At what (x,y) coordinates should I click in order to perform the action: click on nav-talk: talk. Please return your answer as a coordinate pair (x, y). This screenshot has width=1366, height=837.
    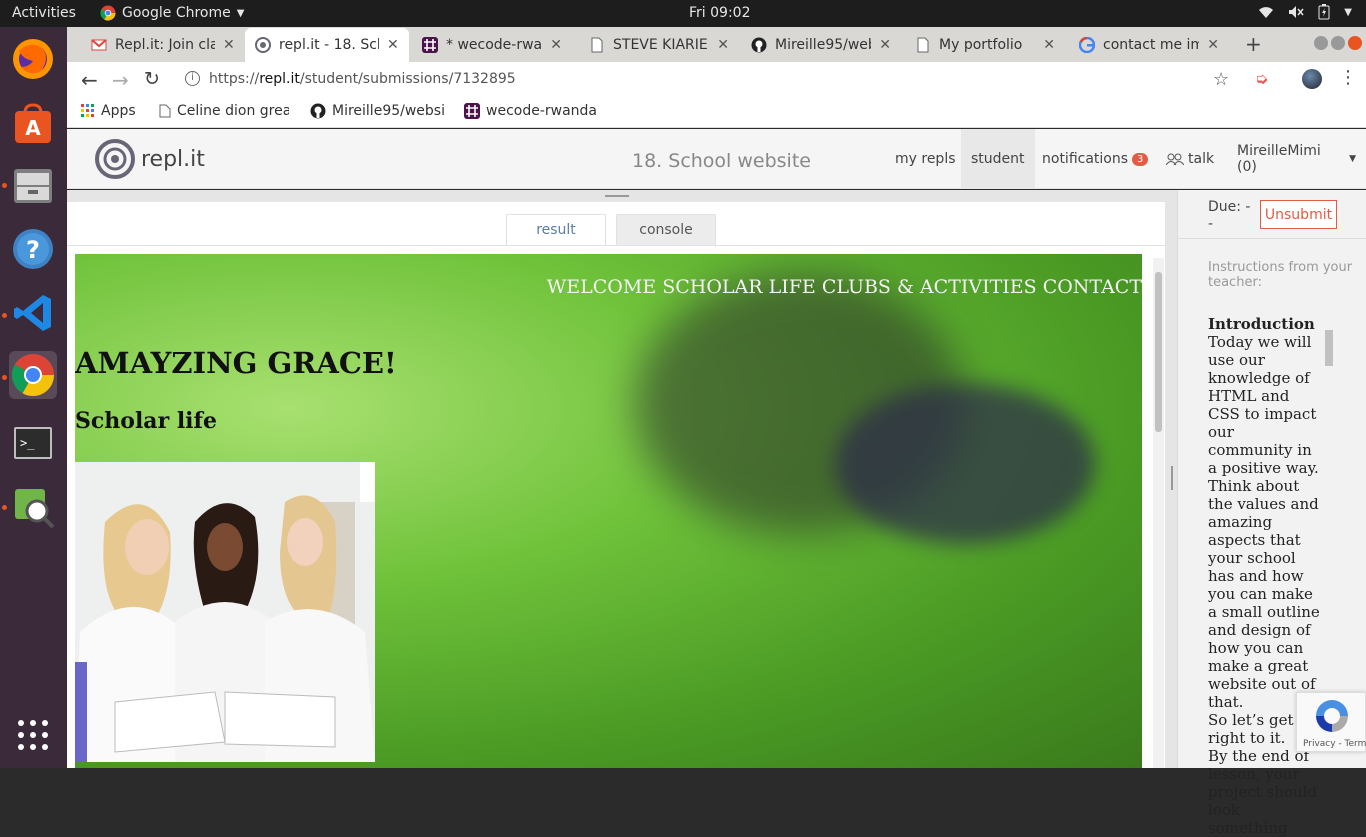
    Looking at the image, I should click on (1190, 159).